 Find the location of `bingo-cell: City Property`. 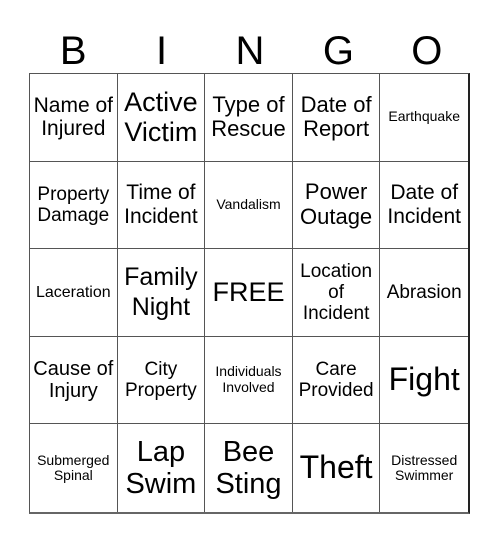

bingo-cell: City Property is located at coordinates (161, 380).